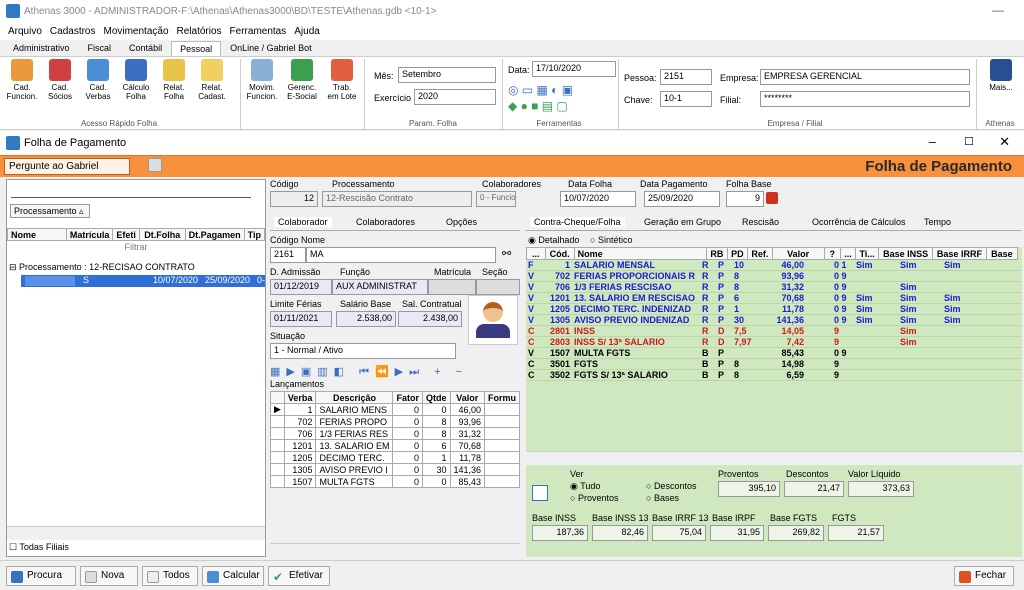  Describe the element at coordinates (162, 234) in the screenshot. I see `col-dtfolha: Dt.Folha` at that location.